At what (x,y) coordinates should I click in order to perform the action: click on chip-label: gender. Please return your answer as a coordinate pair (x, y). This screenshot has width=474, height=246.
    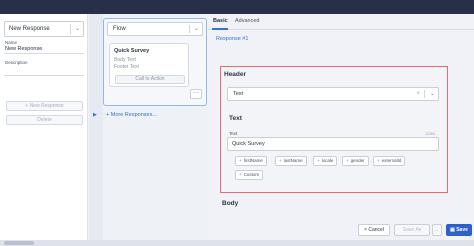
    Looking at the image, I should click on (357, 160).